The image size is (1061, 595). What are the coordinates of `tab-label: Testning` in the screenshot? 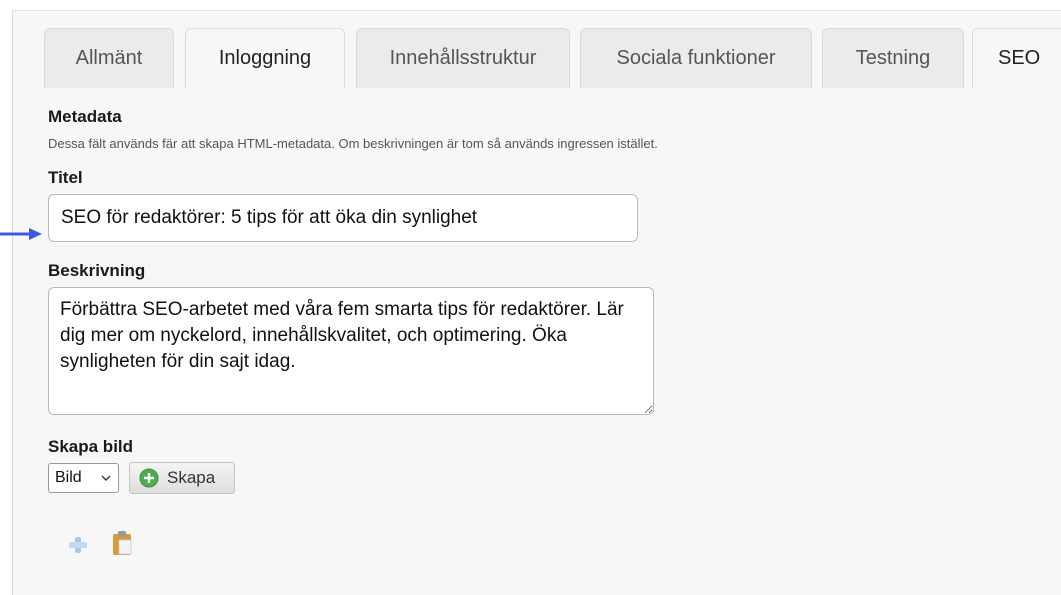 It's located at (893, 58).